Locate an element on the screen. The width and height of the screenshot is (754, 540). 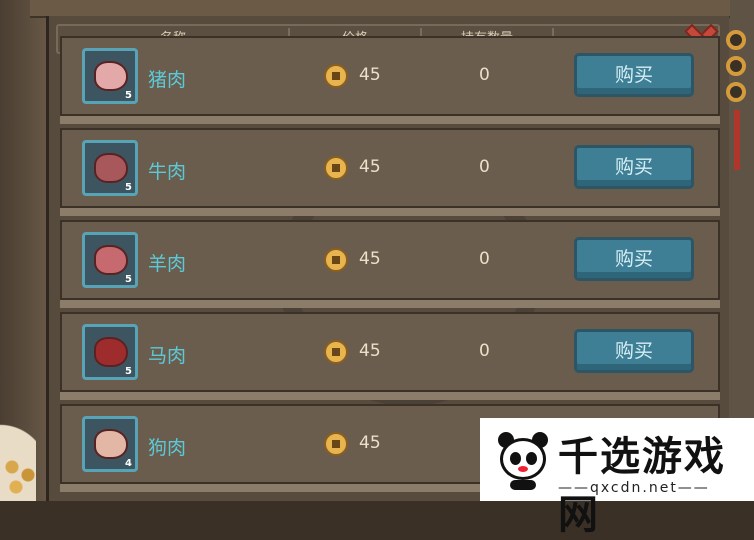
shop-row-mutton: 5 羊肉 45 0 购买 is located at coordinates (390, 264).